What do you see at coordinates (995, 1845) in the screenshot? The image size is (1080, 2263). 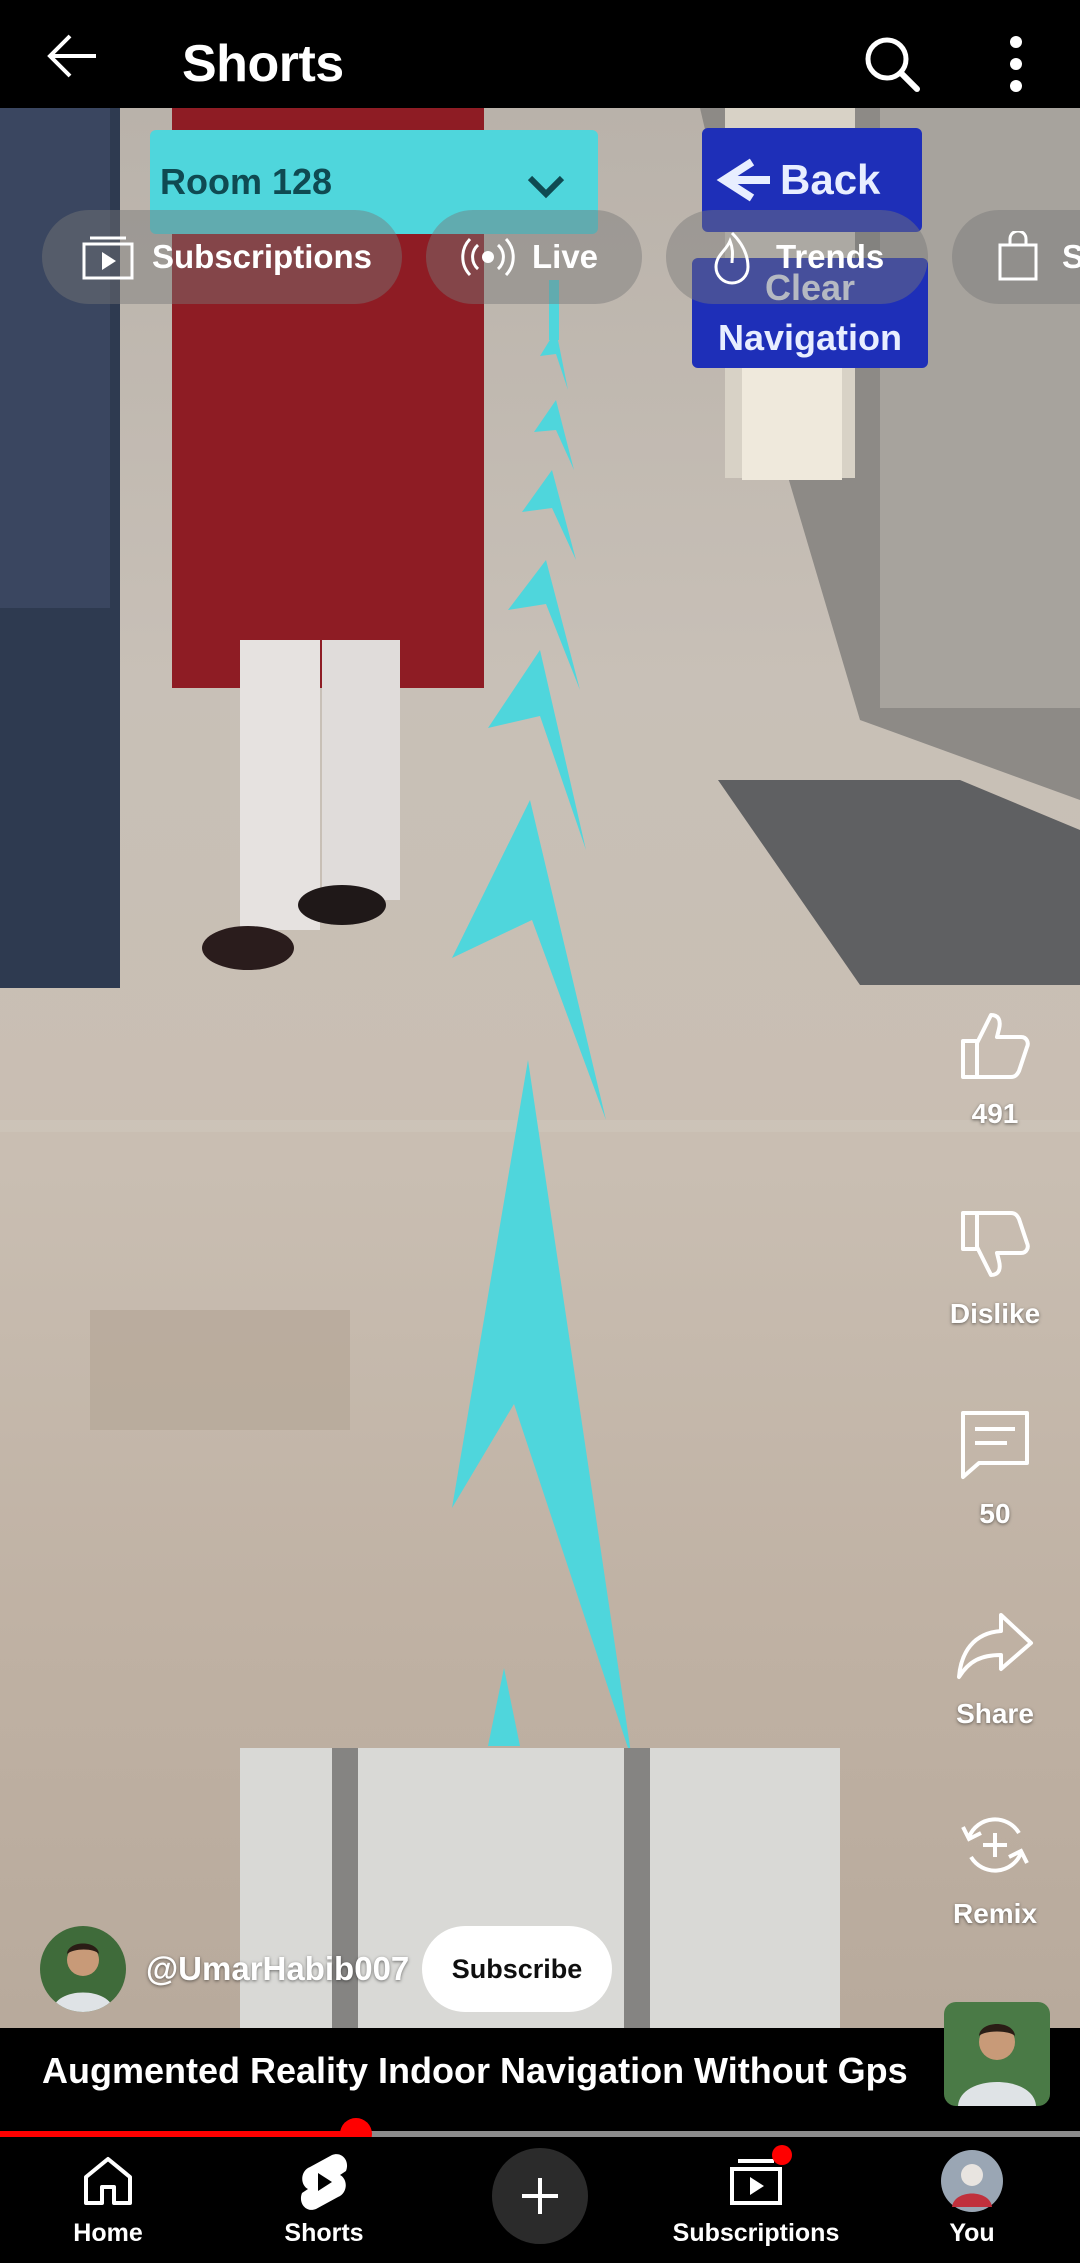 I see `remix-icon` at bounding box center [995, 1845].